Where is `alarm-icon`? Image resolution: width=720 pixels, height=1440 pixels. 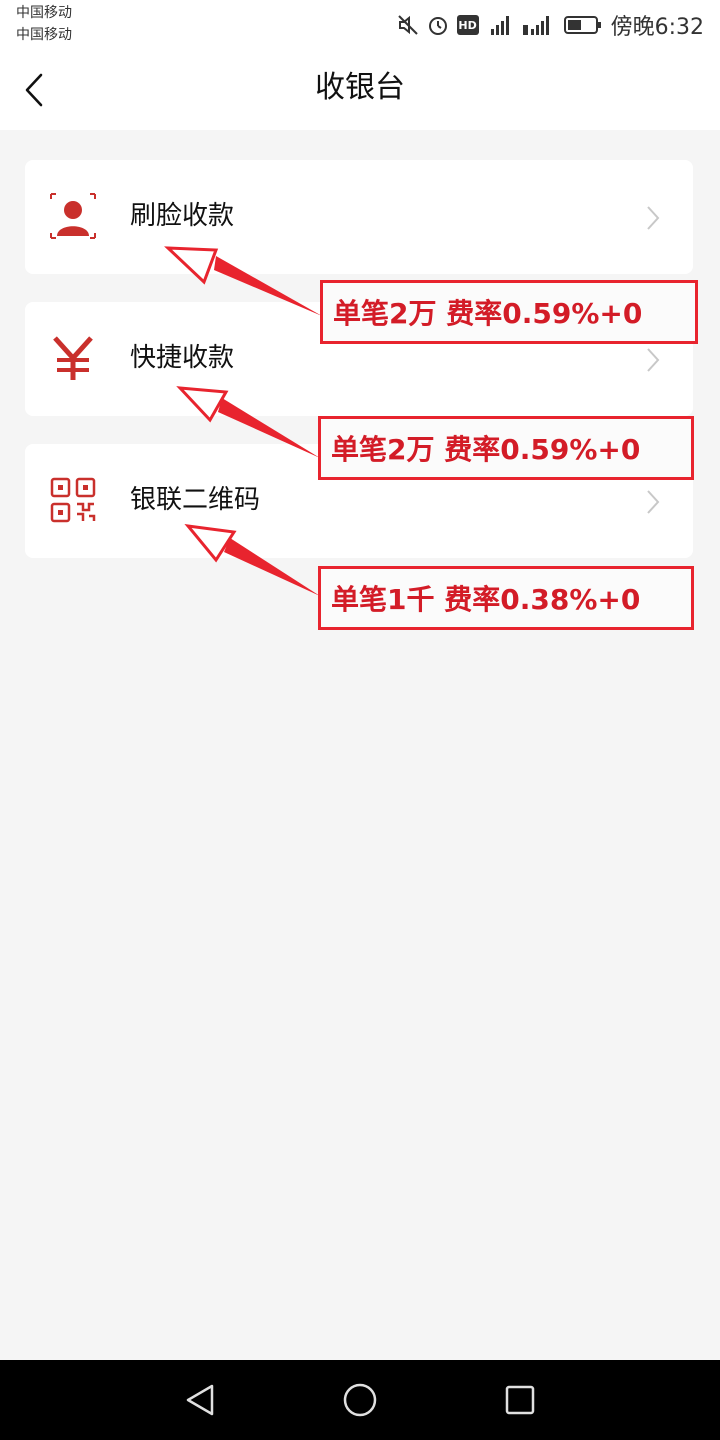 alarm-icon is located at coordinates (438, 25).